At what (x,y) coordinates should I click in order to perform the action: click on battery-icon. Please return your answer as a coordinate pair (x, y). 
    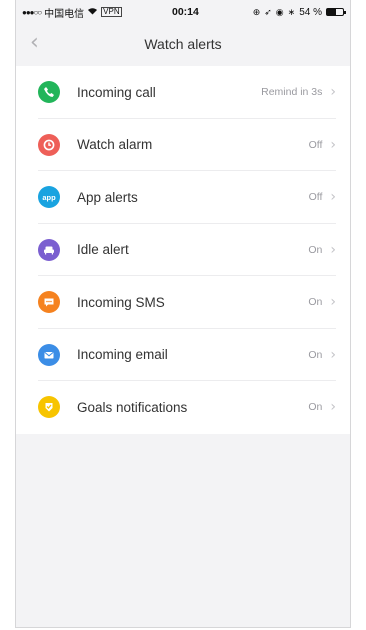
    Looking at the image, I should click on (336, 12).